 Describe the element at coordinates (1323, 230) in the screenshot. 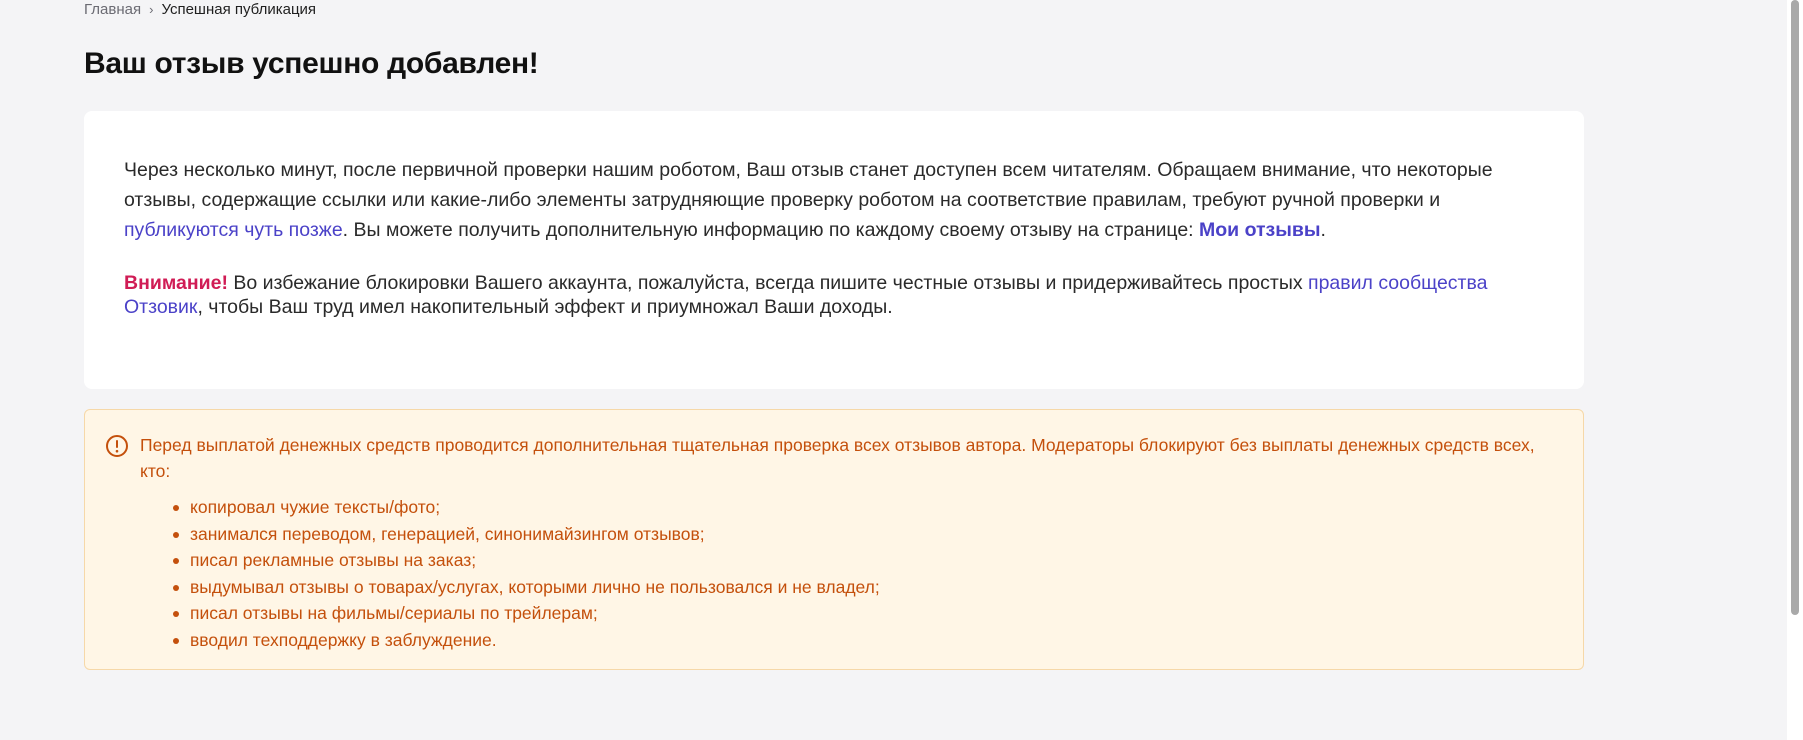

I see `publication-info-end: .` at that location.